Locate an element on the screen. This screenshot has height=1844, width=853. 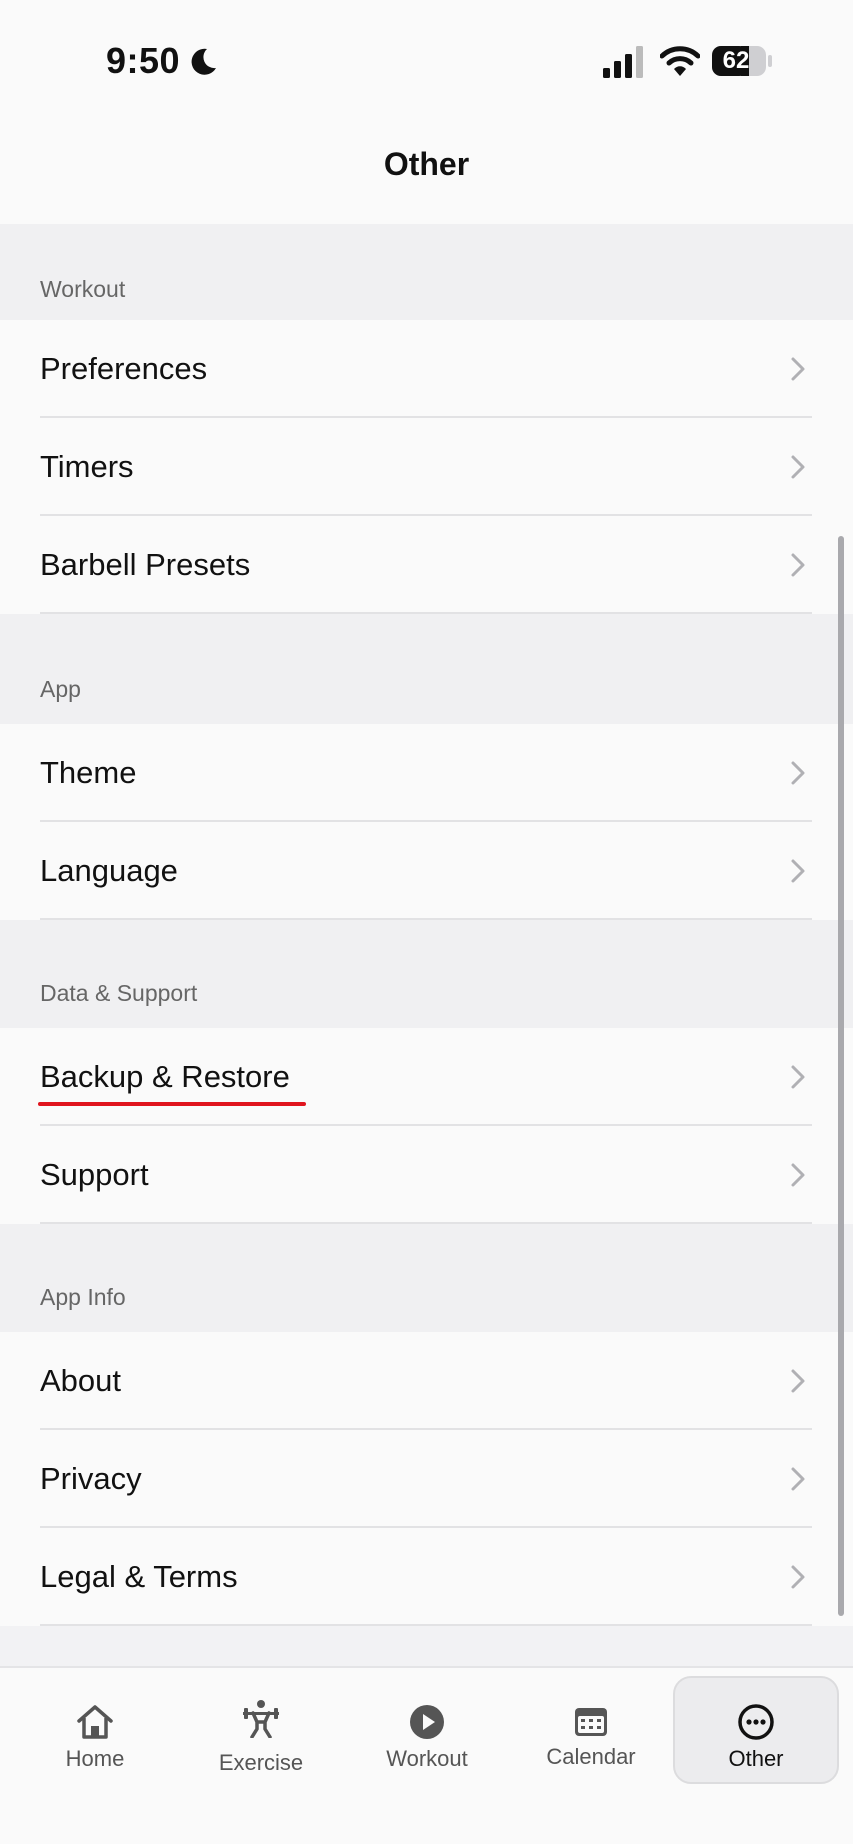
row-label: Barbell Presets is located at coordinates (145, 564).